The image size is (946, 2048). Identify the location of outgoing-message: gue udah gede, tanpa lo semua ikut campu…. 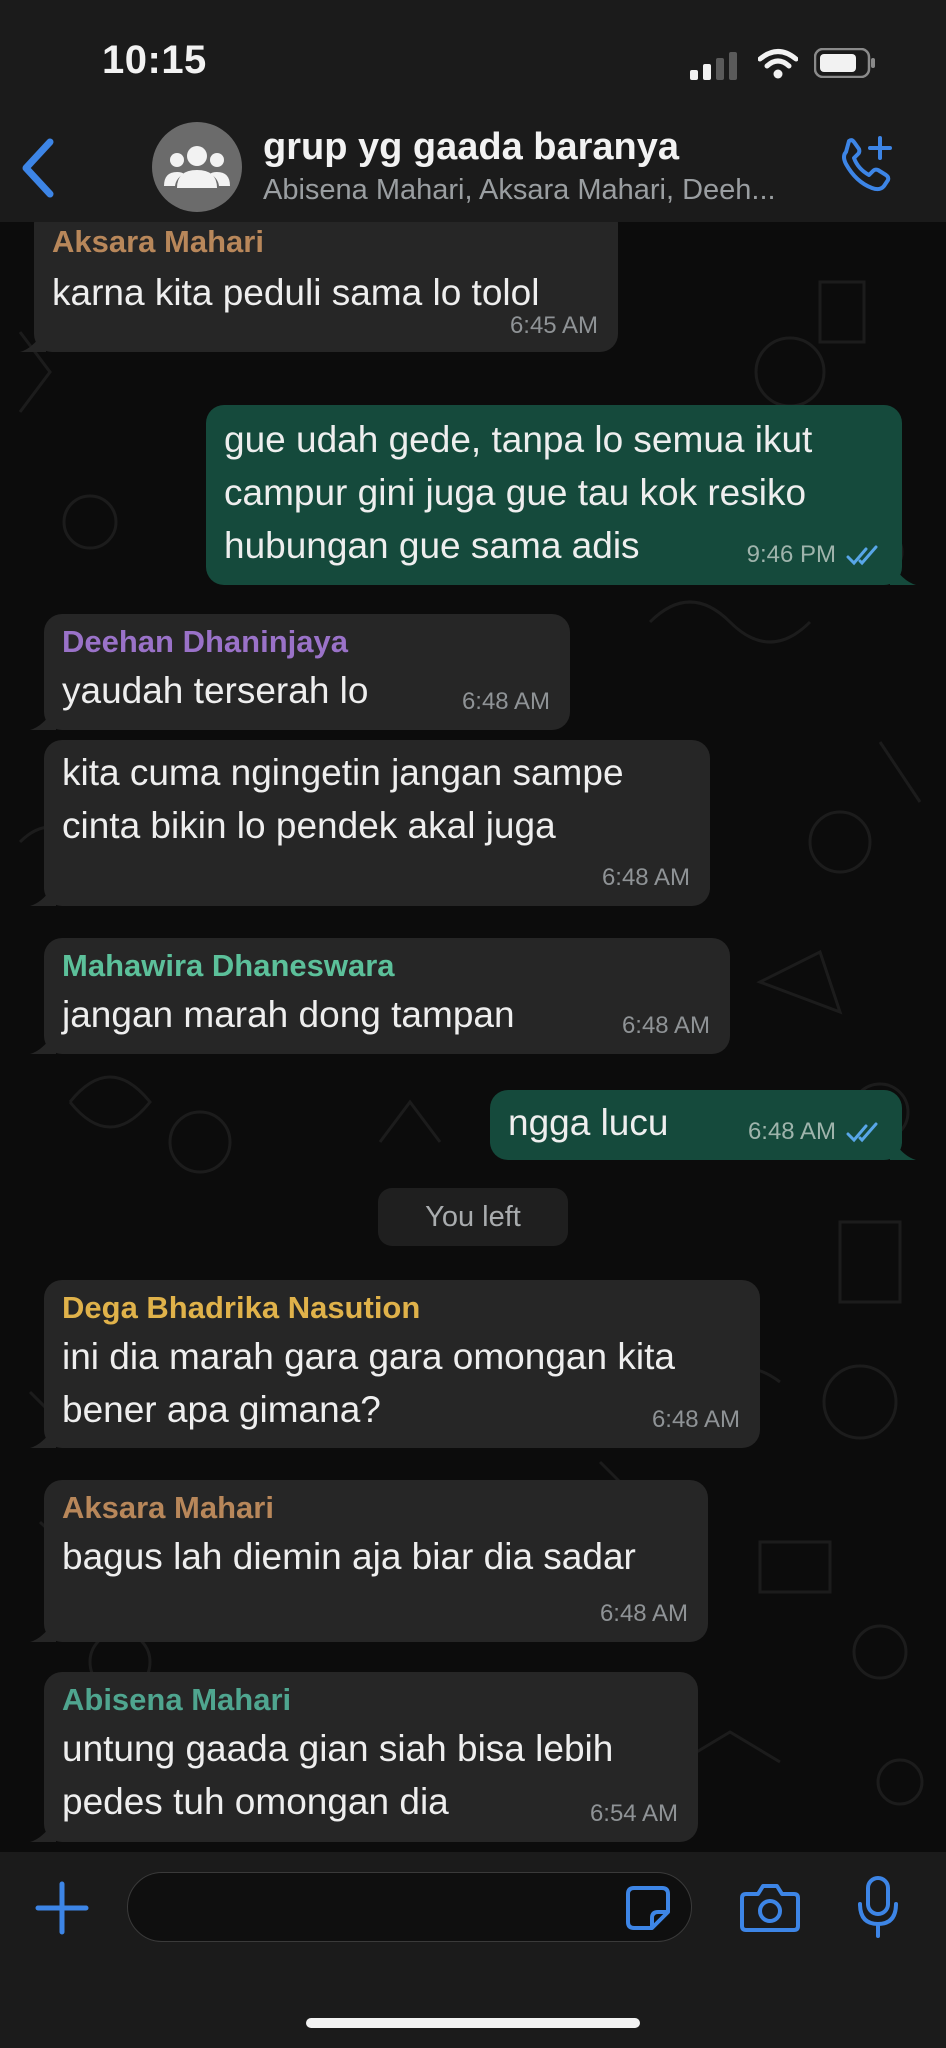
(561, 495).